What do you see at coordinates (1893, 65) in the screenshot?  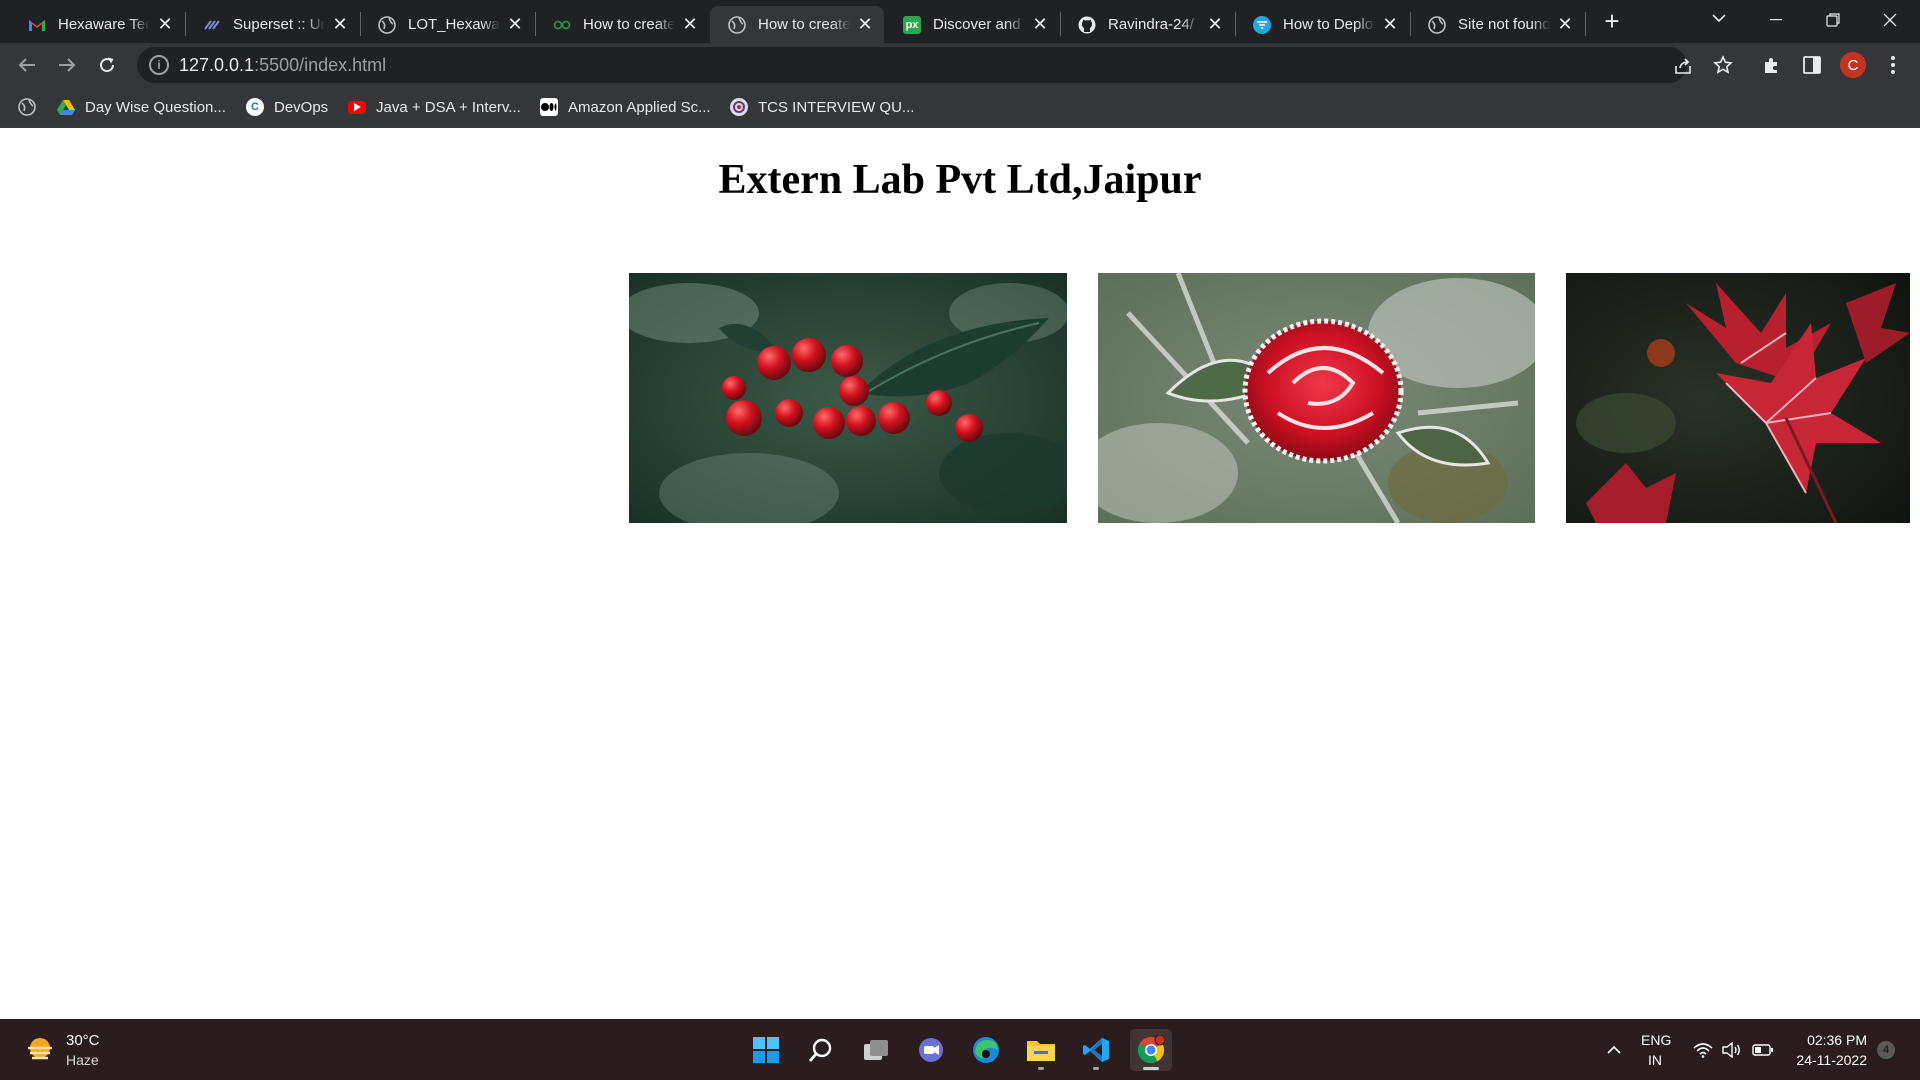 I see `menu-kebab-icon` at bounding box center [1893, 65].